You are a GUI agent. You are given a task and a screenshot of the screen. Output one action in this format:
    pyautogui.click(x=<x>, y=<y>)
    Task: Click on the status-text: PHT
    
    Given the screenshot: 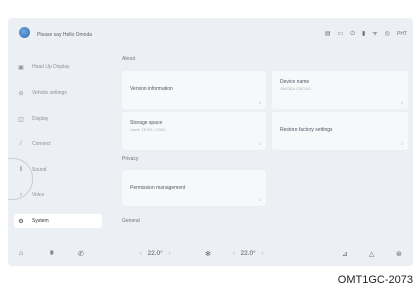 What is the action you would take?
    pyautogui.click(x=402, y=34)
    